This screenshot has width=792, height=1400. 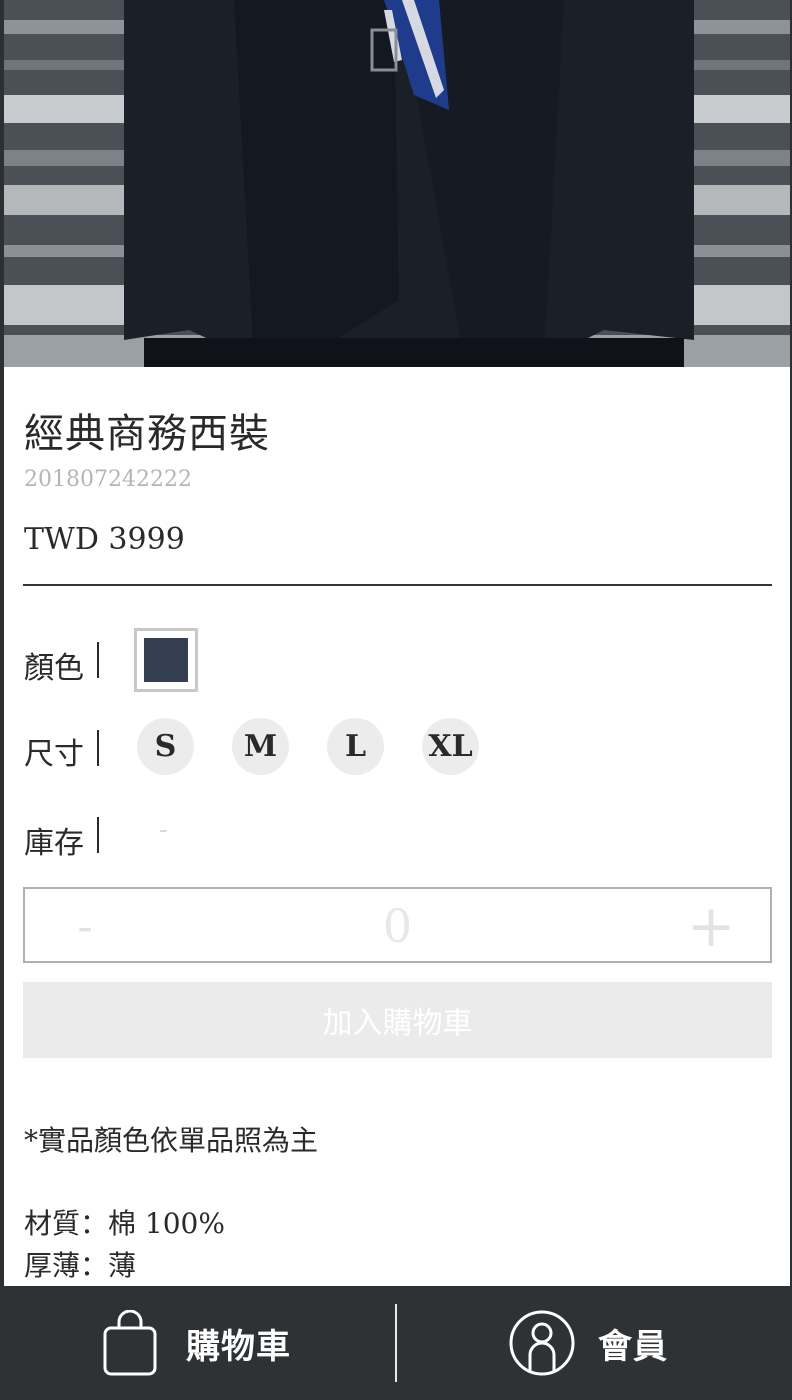 I want to click on size-label: 尺寸, so click(x=54, y=754).